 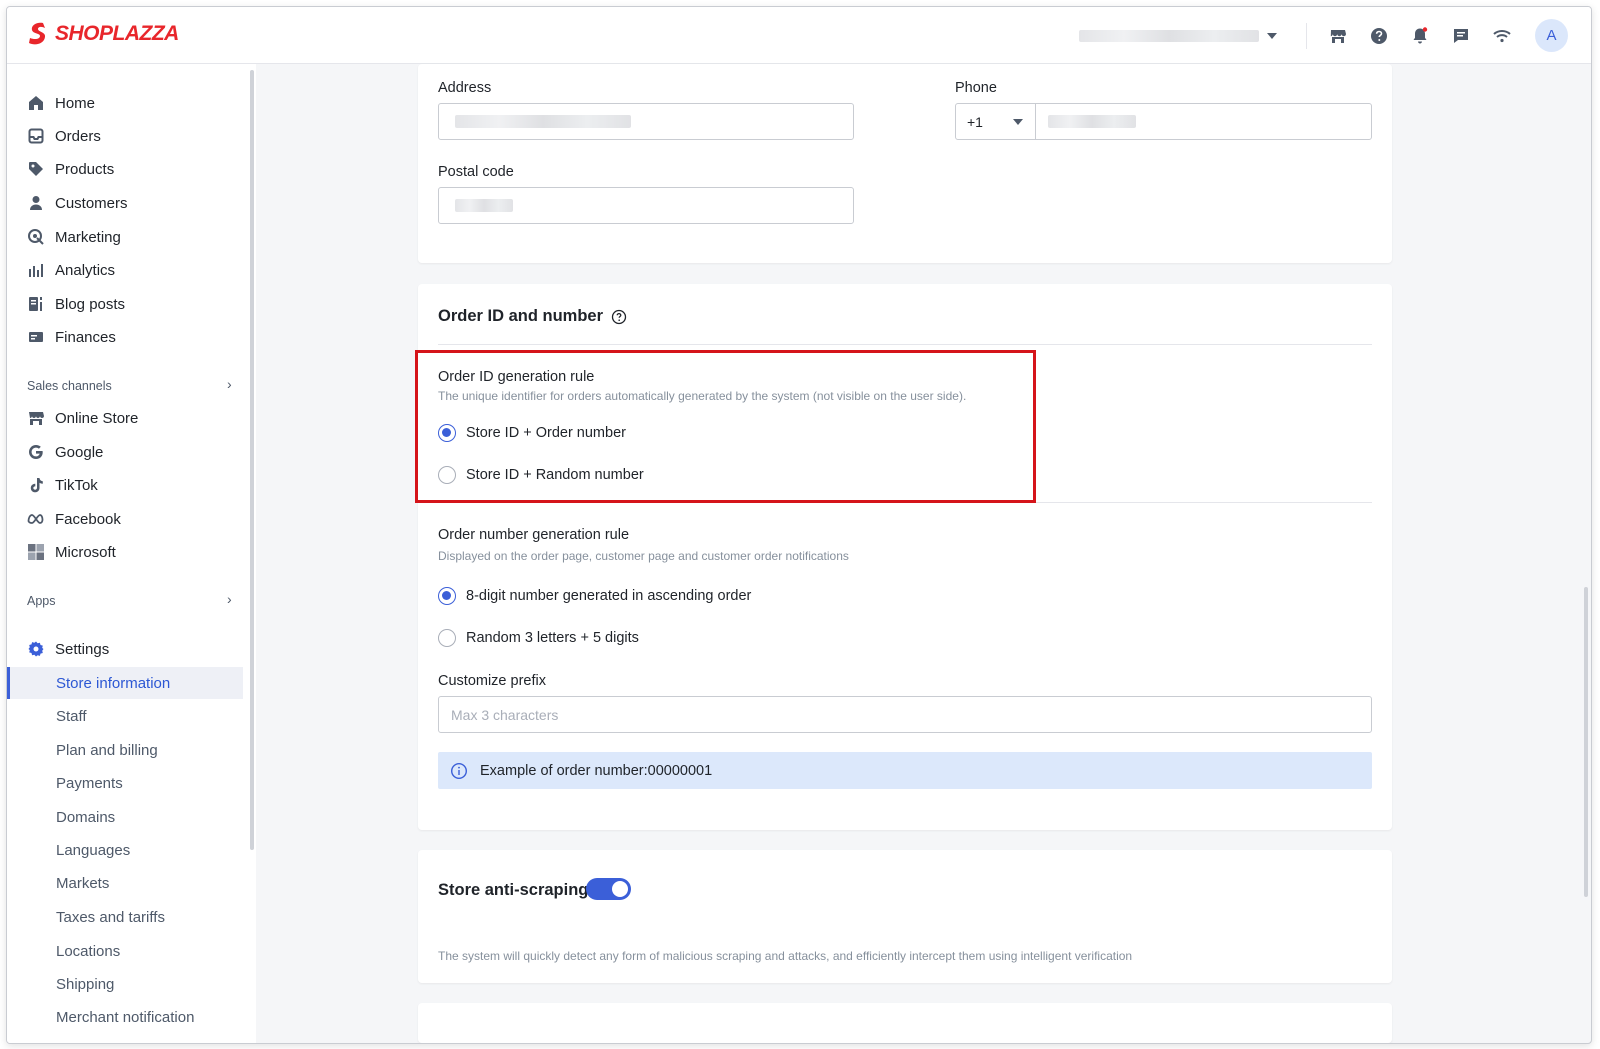 What do you see at coordinates (36, 337) in the screenshot?
I see `finance-icon` at bounding box center [36, 337].